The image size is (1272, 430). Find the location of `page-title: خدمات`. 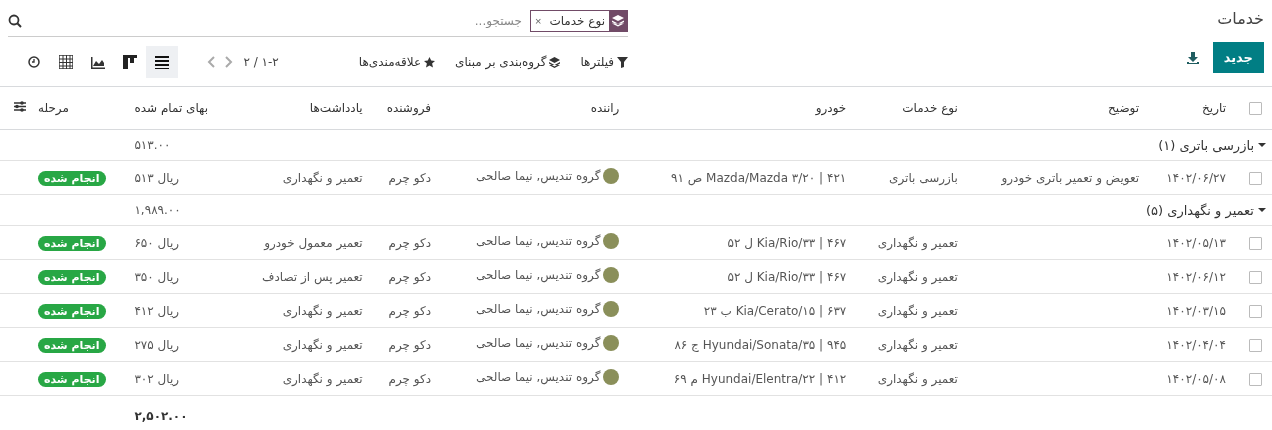

page-title: خدمات is located at coordinates (1240, 18).